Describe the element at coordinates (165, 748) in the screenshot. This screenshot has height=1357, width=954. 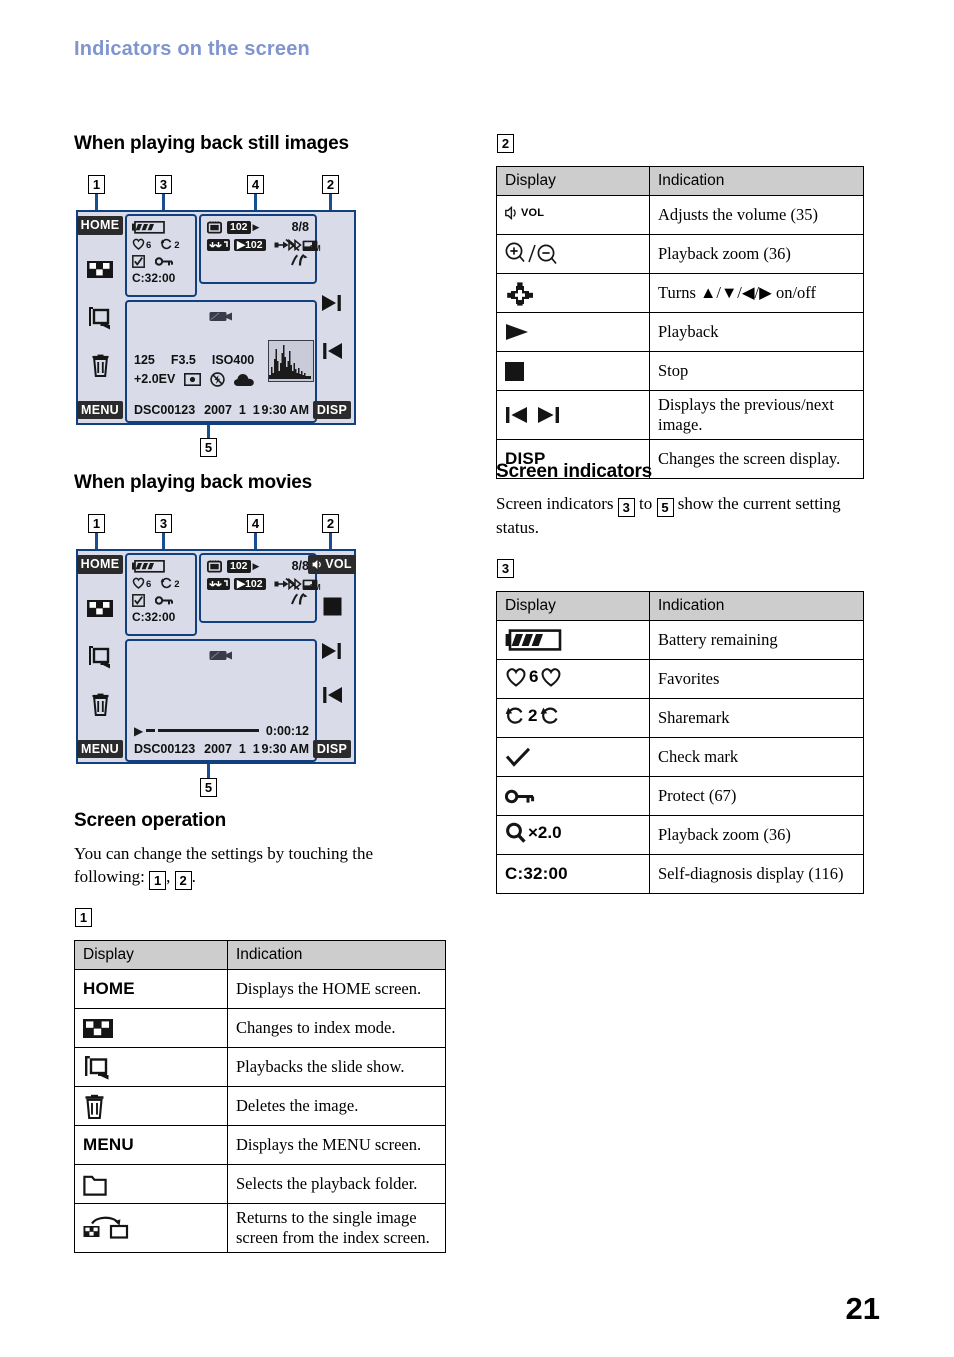
I see `file-name: DSC00123` at that location.